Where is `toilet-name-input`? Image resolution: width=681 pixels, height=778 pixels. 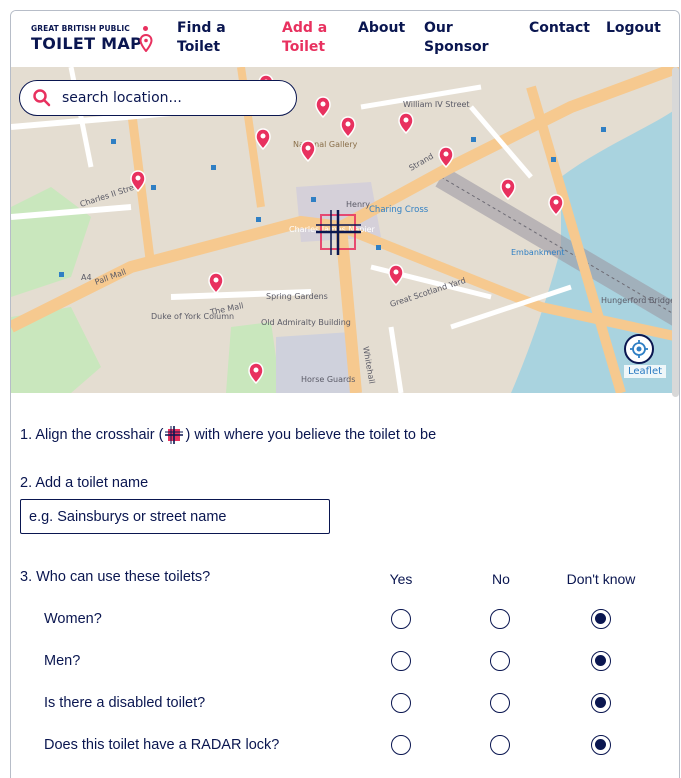 toilet-name-input is located at coordinates (175, 516).